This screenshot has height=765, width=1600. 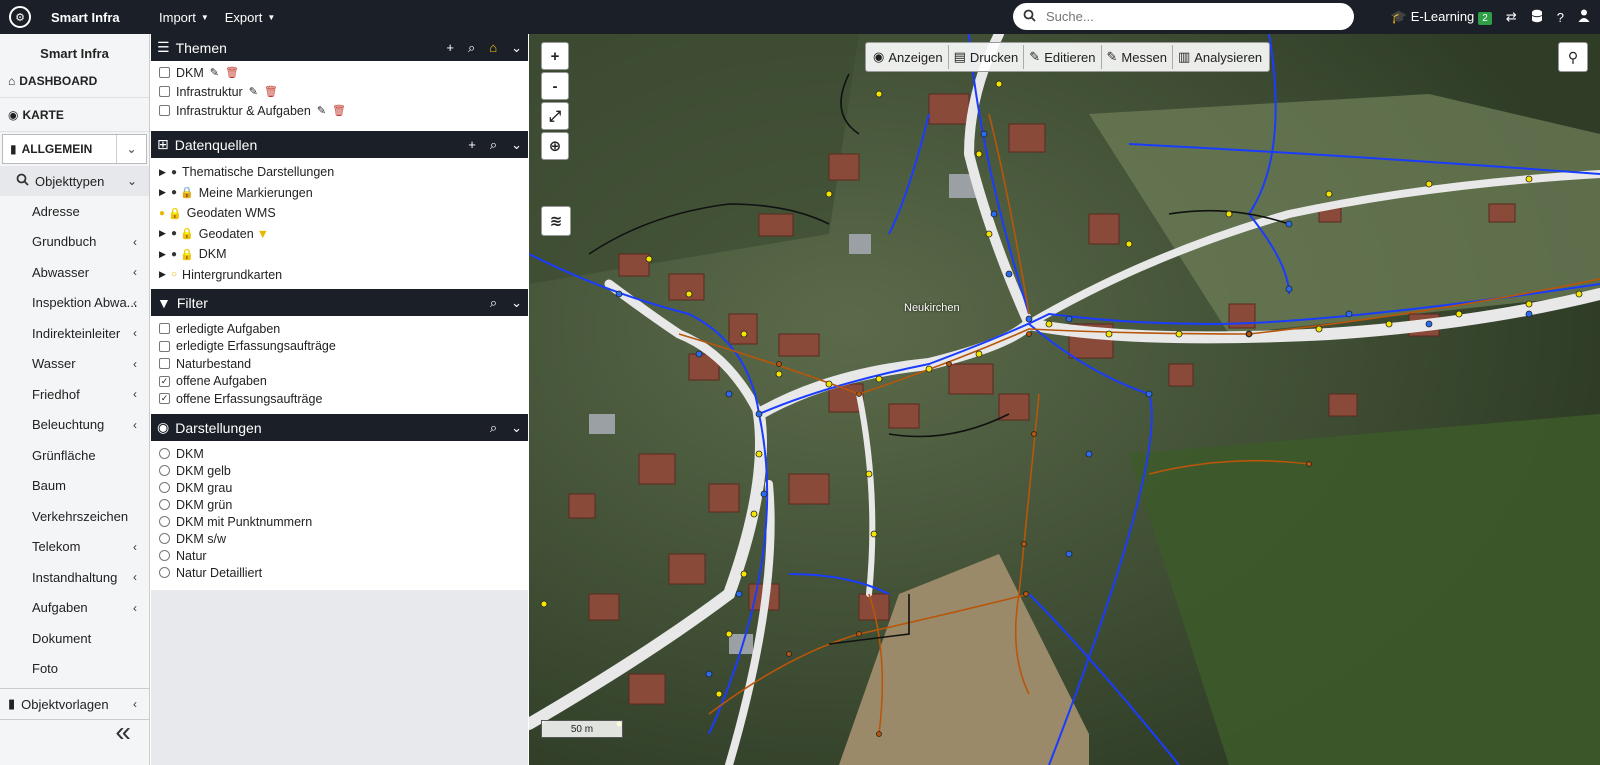 I want to click on themen-label: Infrastruktur, so click(x=209, y=92).